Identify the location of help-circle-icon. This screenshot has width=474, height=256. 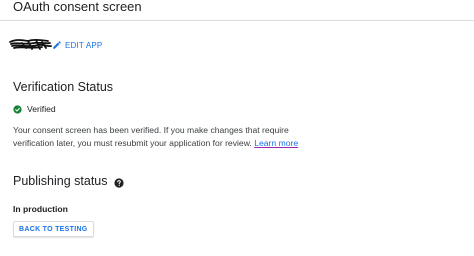
(119, 183).